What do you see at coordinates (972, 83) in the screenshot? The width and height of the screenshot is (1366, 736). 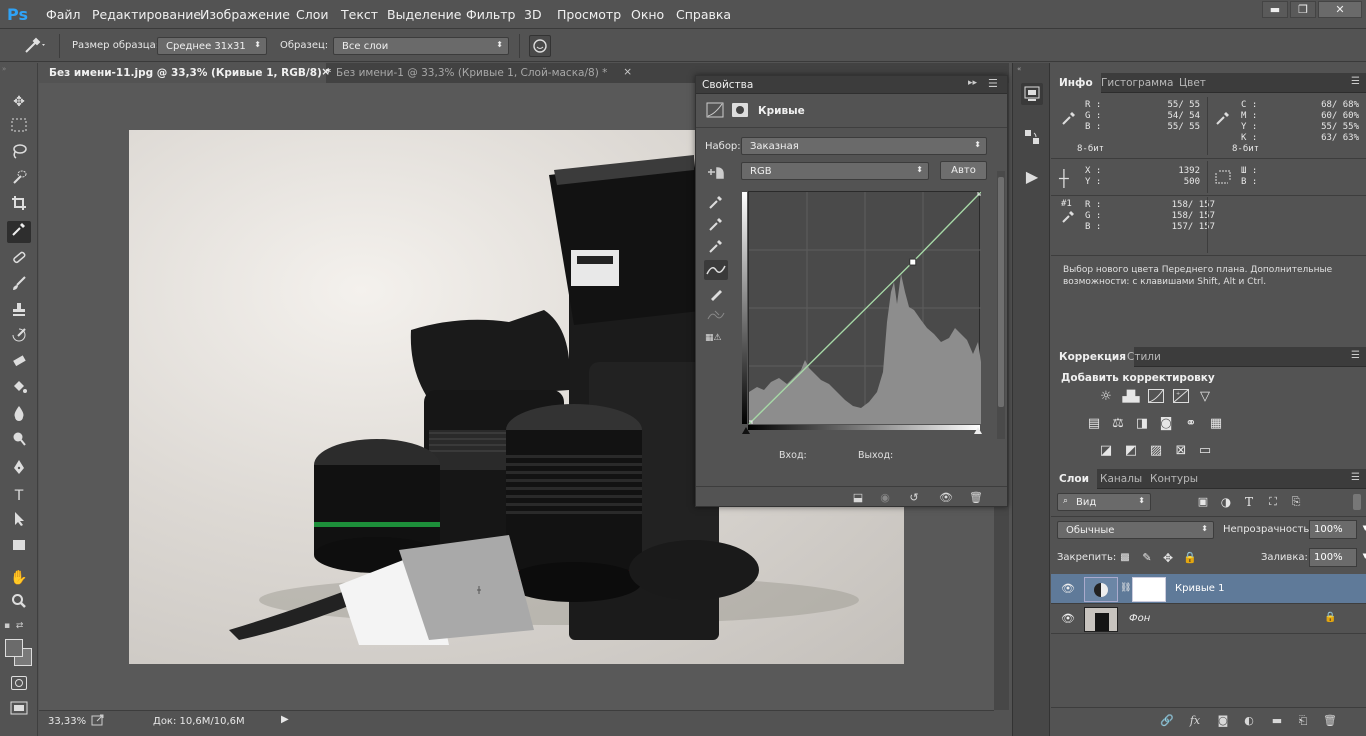 I see `collapse-icon: ▸▸` at bounding box center [972, 83].